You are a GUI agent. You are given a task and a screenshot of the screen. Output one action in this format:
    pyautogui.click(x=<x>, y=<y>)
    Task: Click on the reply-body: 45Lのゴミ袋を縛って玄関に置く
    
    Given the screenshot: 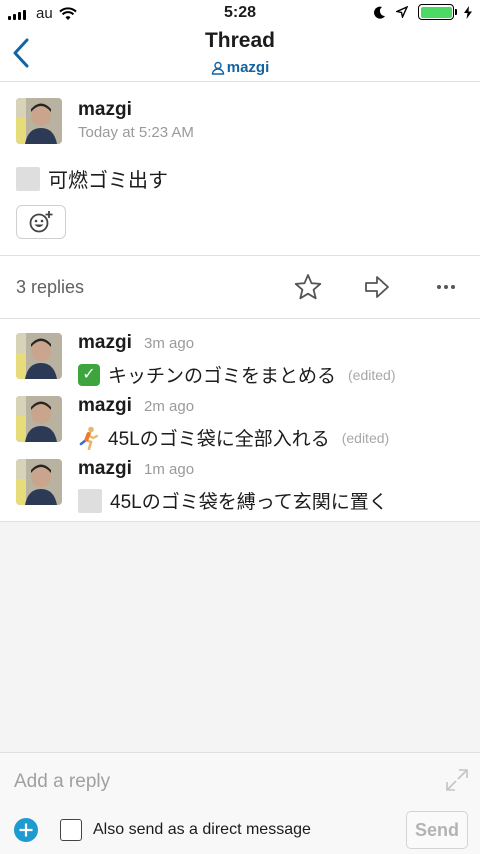 What is the action you would take?
    pyautogui.click(x=233, y=500)
    